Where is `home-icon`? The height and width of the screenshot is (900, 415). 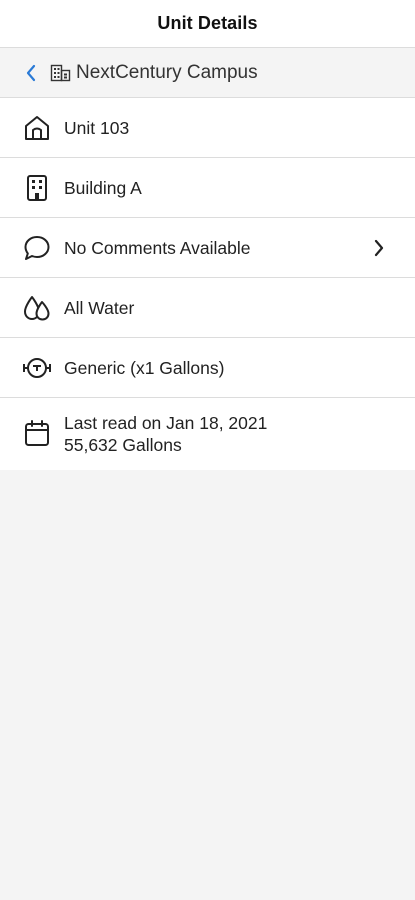 home-icon is located at coordinates (37, 128).